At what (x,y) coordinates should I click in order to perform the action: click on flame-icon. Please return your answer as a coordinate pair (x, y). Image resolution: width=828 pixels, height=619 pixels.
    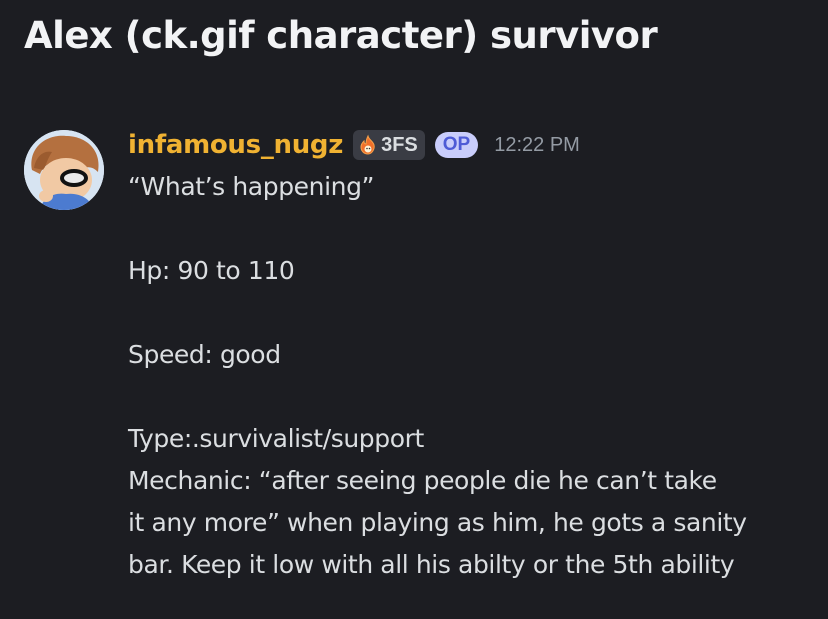
    Looking at the image, I should click on (368, 145).